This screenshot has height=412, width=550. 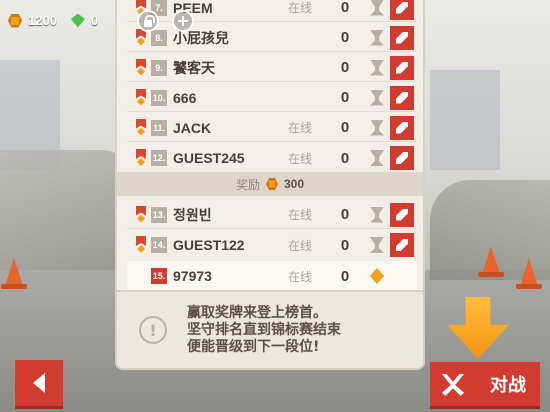 I want to click on my-rank-badge: 15., so click(x=159, y=276).